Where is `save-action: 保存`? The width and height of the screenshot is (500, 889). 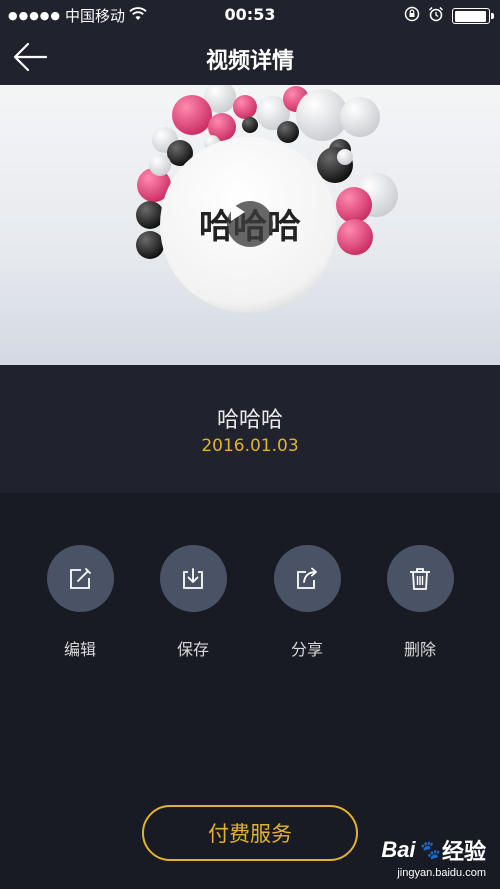
save-action: 保存 is located at coordinates (193, 602).